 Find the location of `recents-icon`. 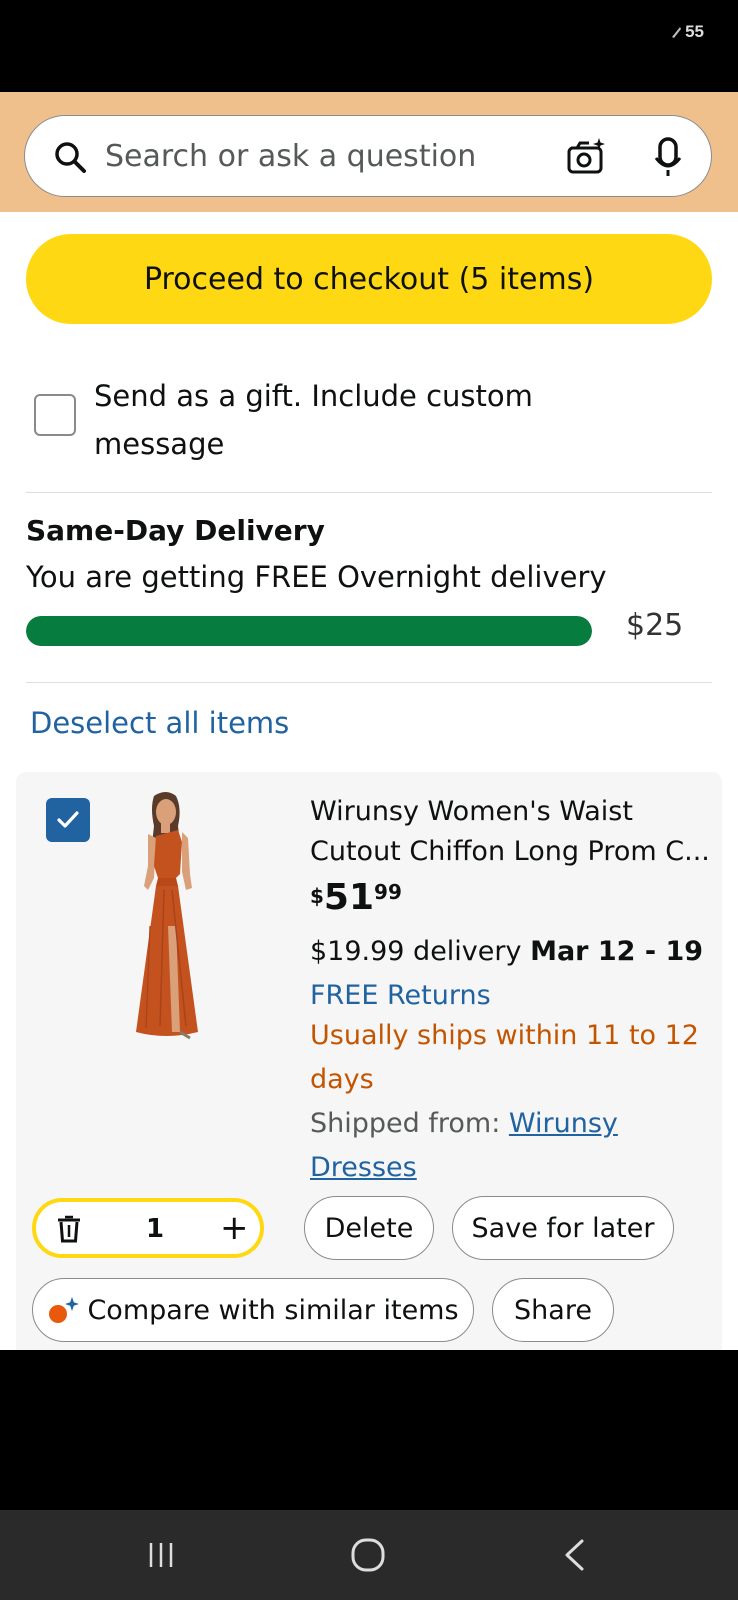

recents-icon is located at coordinates (161, 1555).